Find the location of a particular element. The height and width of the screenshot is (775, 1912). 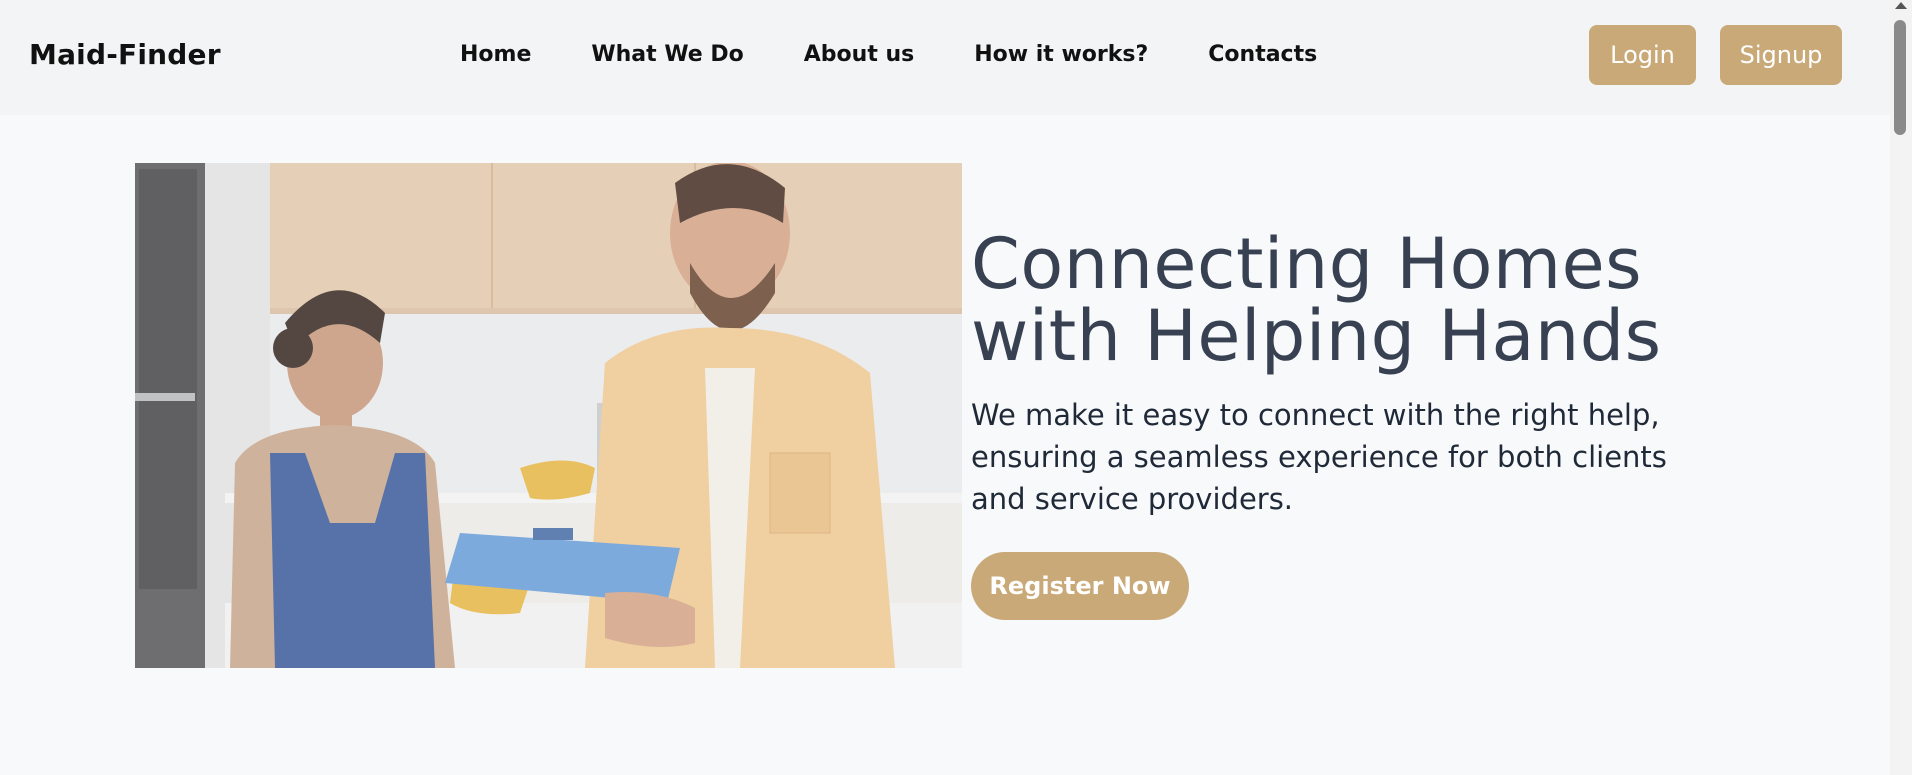

signup-button: Signup is located at coordinates (1781, 55).